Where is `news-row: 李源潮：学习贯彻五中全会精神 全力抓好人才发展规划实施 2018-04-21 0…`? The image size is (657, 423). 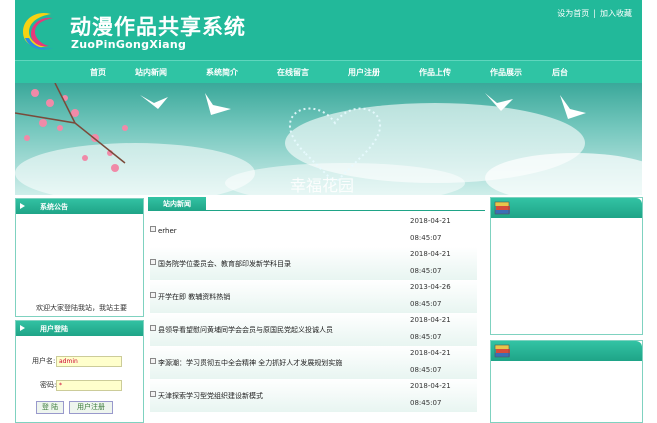 news-row: 李源潮：学习贯彻五中全会精神 全力抓好人才发展规划实施 2018-04-21 0… is located at coordinates (313, 363).